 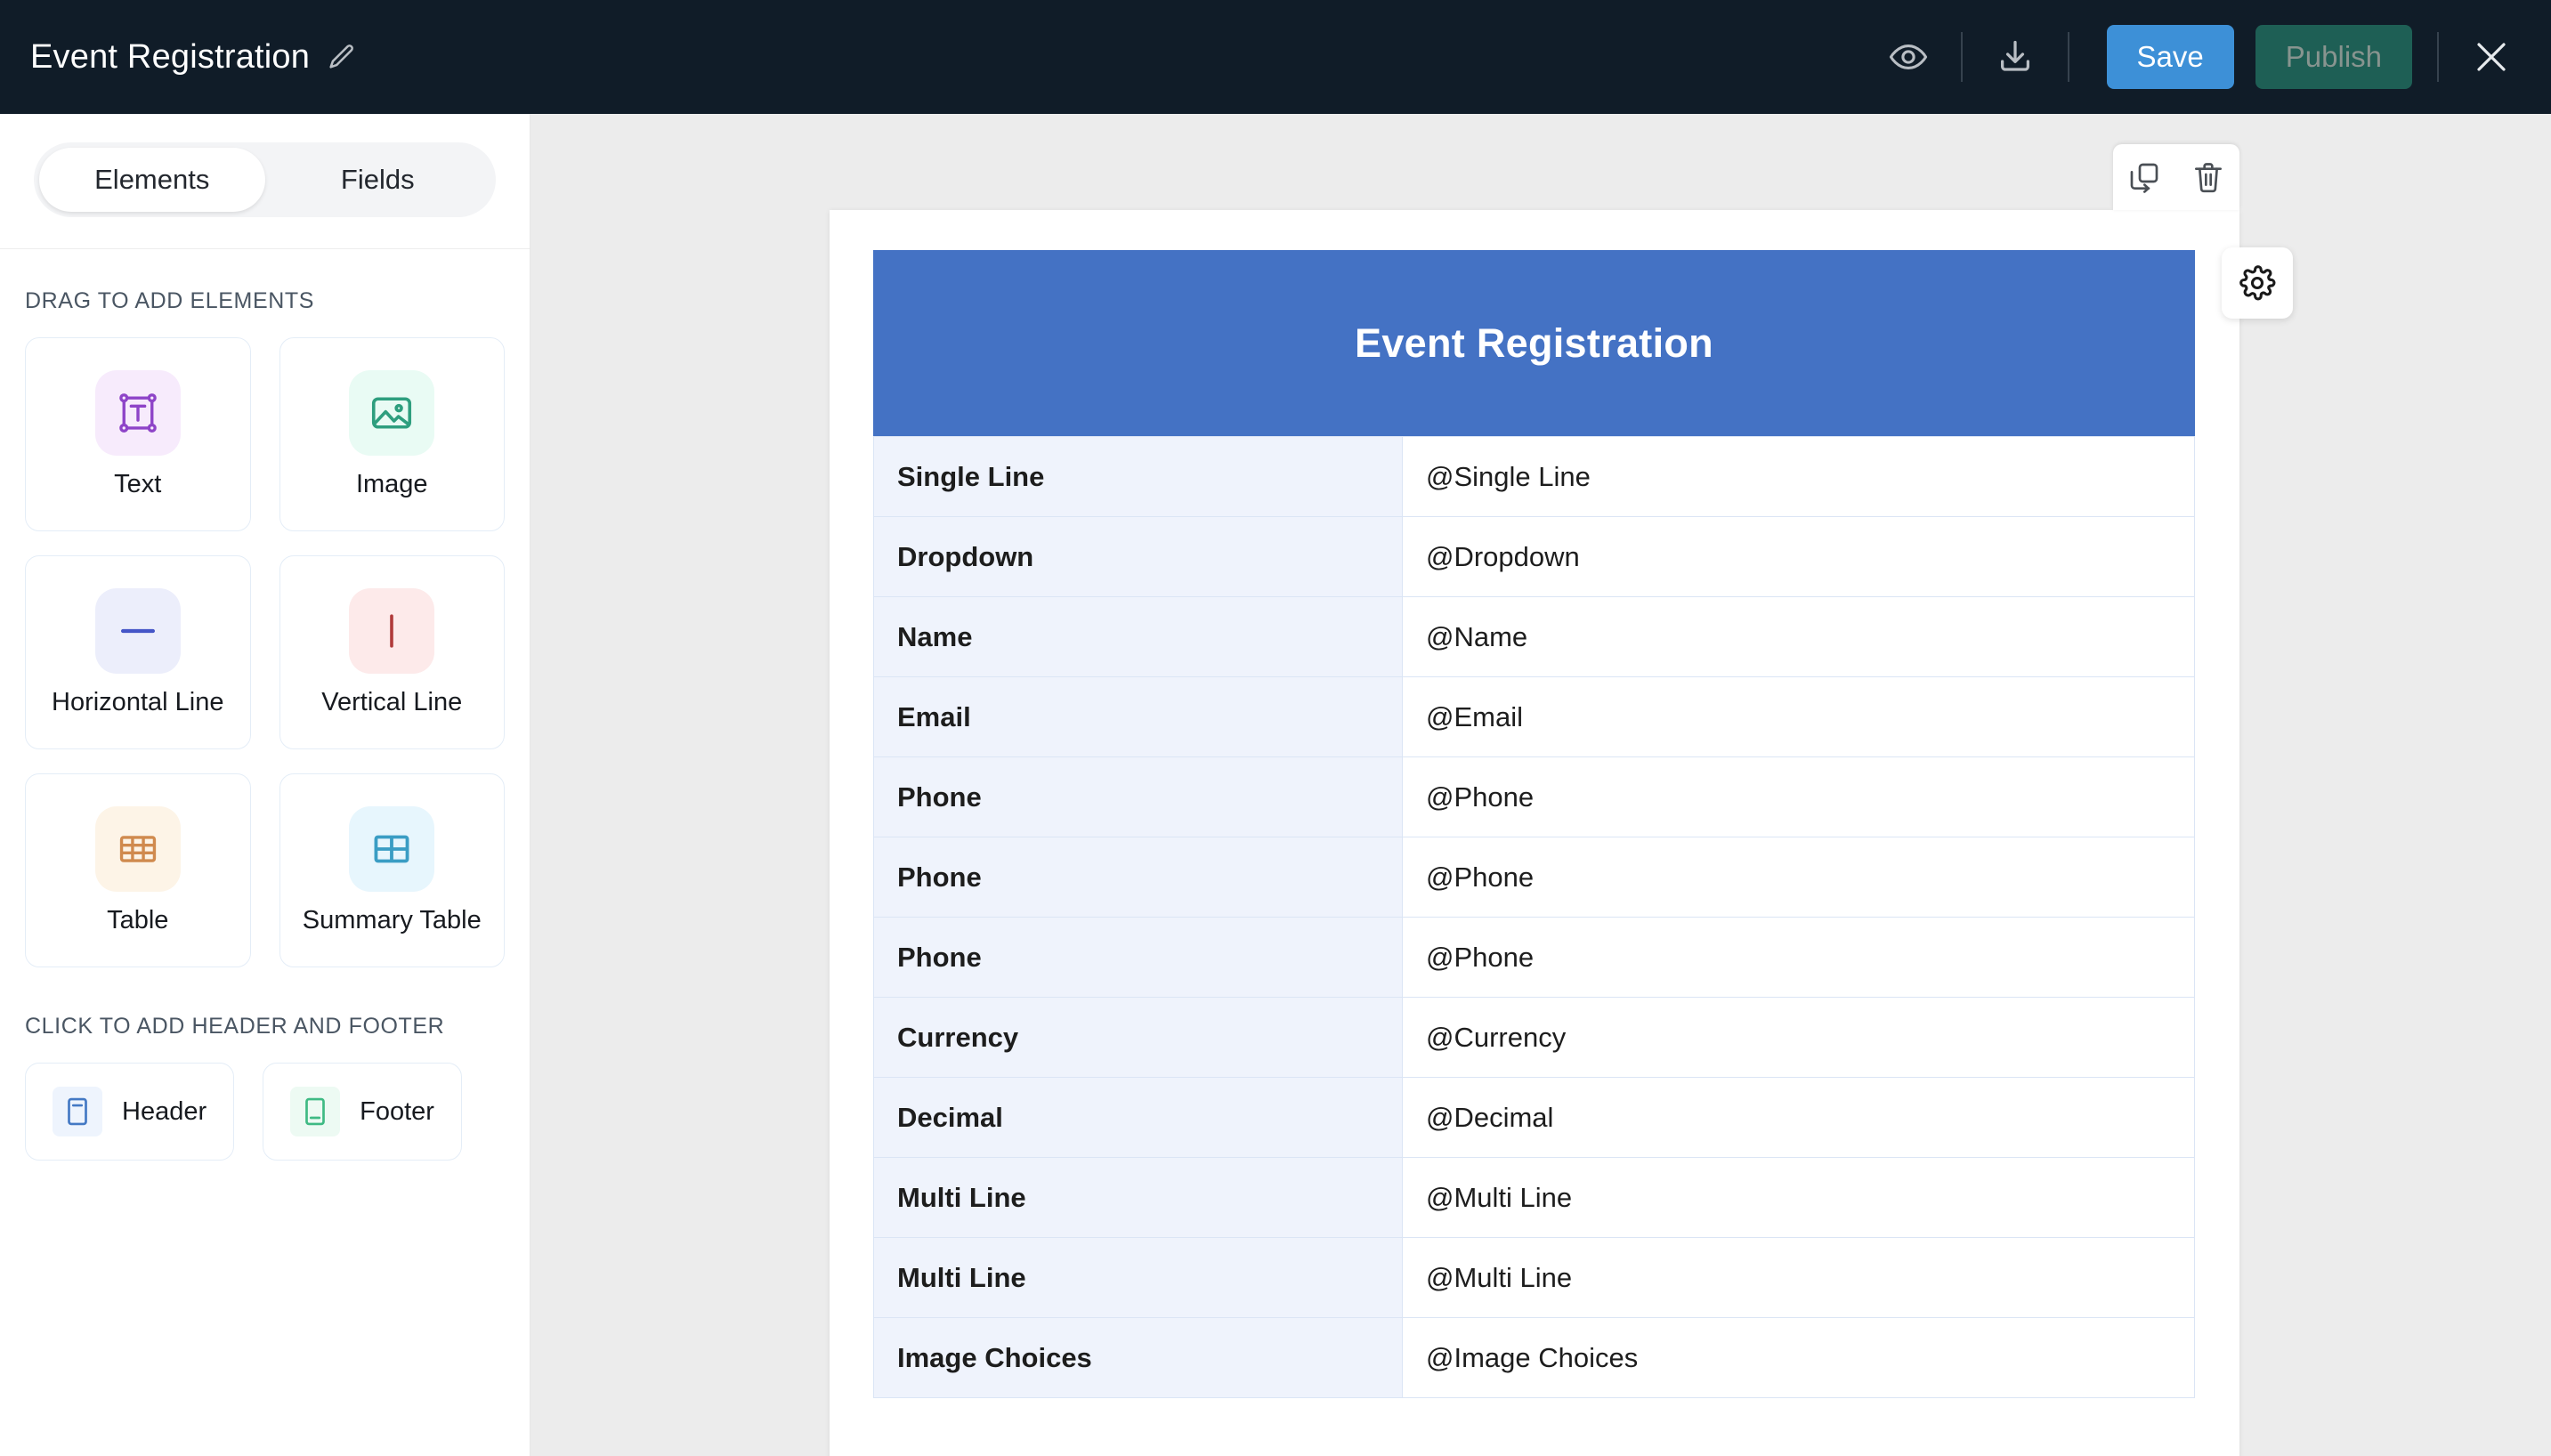 I want to click on horizontal-line-icon, so click(x=137, y=630).